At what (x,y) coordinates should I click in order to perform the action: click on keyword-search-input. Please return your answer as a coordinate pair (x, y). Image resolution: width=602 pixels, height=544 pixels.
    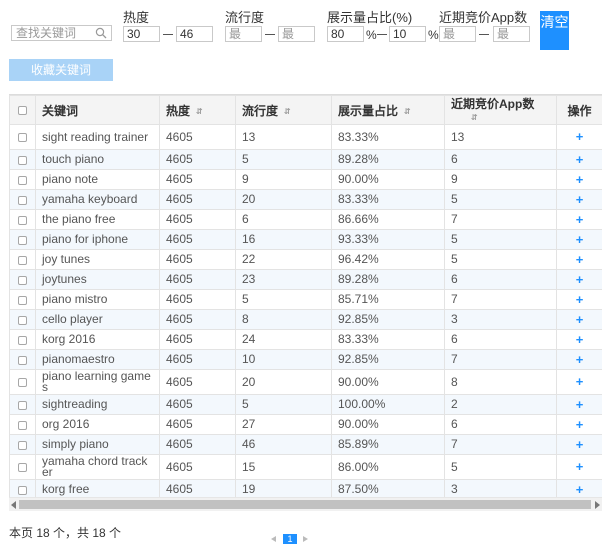
    Looking at the image, I should click on (53, 33).